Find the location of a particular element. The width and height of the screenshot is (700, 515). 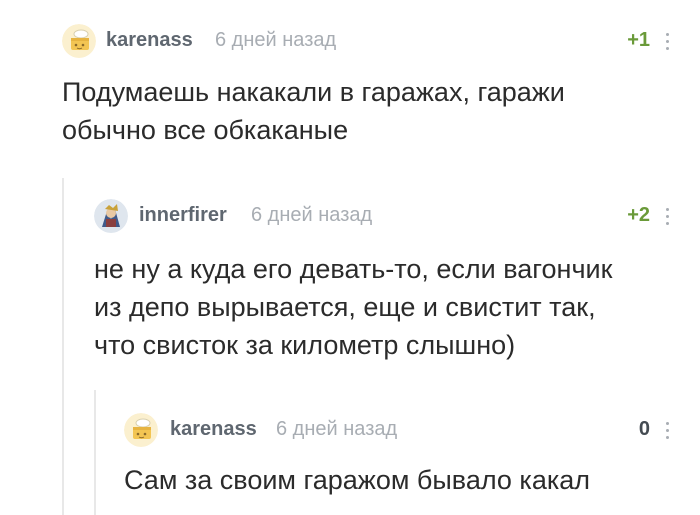

comment-text-line: что свисток за километр слышно) is located at coordinates (305, 345).